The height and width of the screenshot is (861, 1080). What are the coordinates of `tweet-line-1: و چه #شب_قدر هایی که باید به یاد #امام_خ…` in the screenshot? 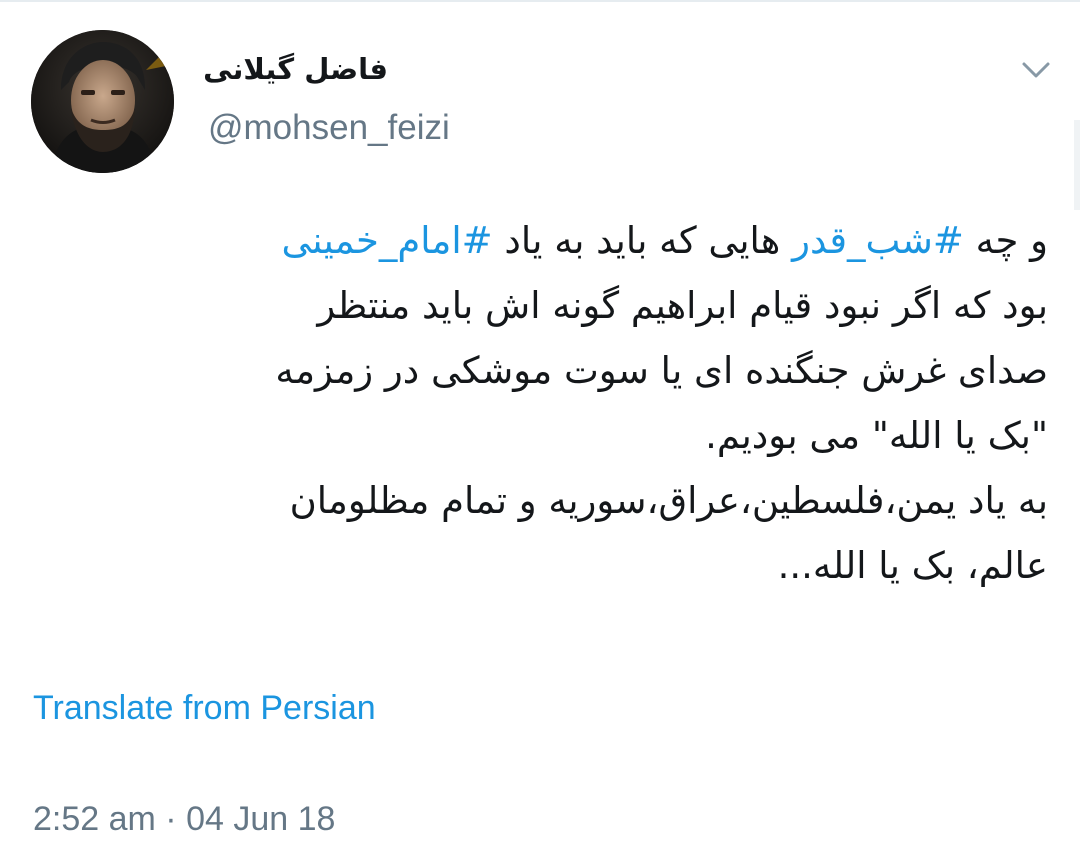 It's located at (544, 240).